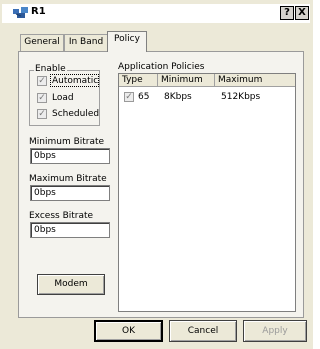 The width and height of the screenshot is (320, 349). What do you see at coordinates (241, 97) in the screenshot?
I see `policy-maximum-cell: 512Kbps` at bounding box center [241, 97].